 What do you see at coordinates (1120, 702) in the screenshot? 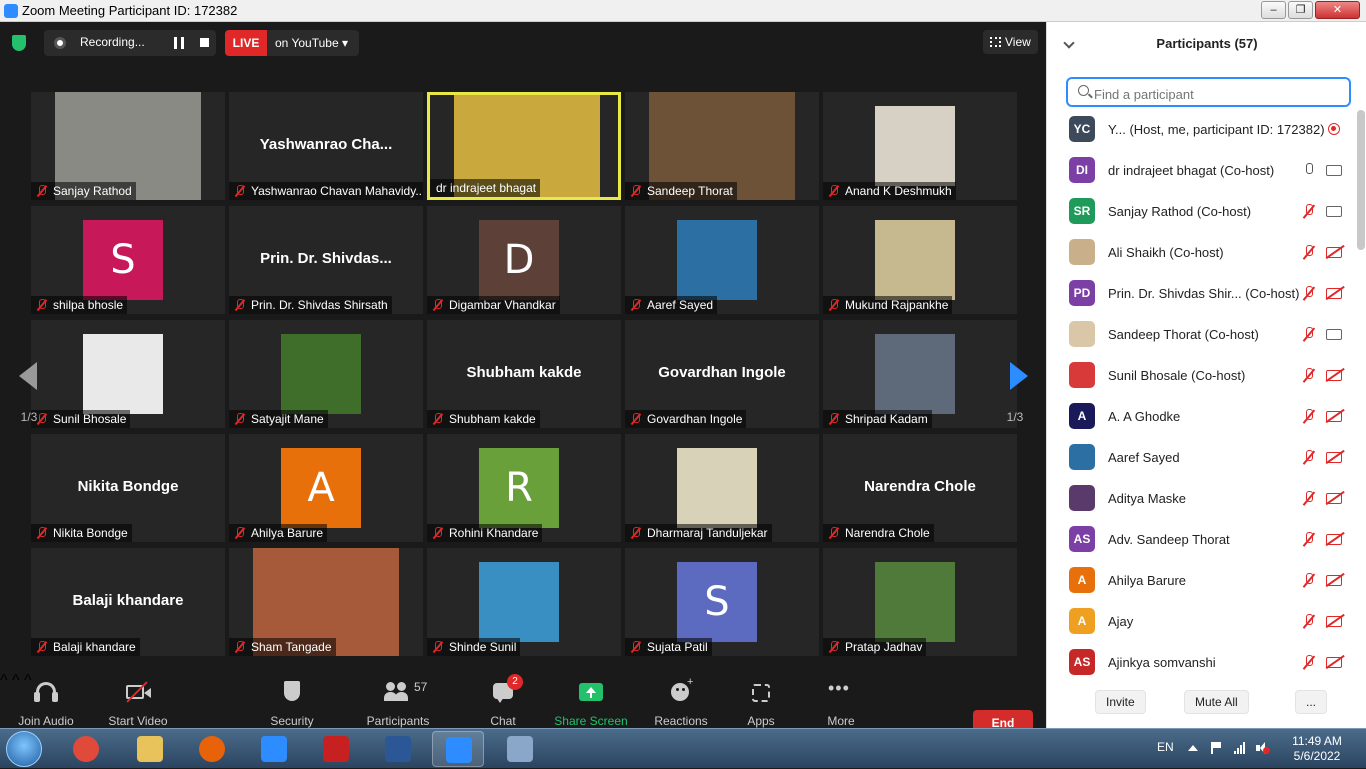
I see `invite-button: Invite` at bounding box center [1120, 702].